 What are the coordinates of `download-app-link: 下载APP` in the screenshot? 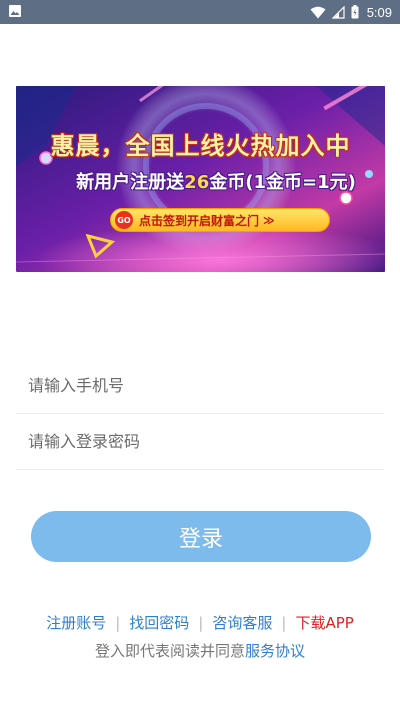 It's located at (324, 622).